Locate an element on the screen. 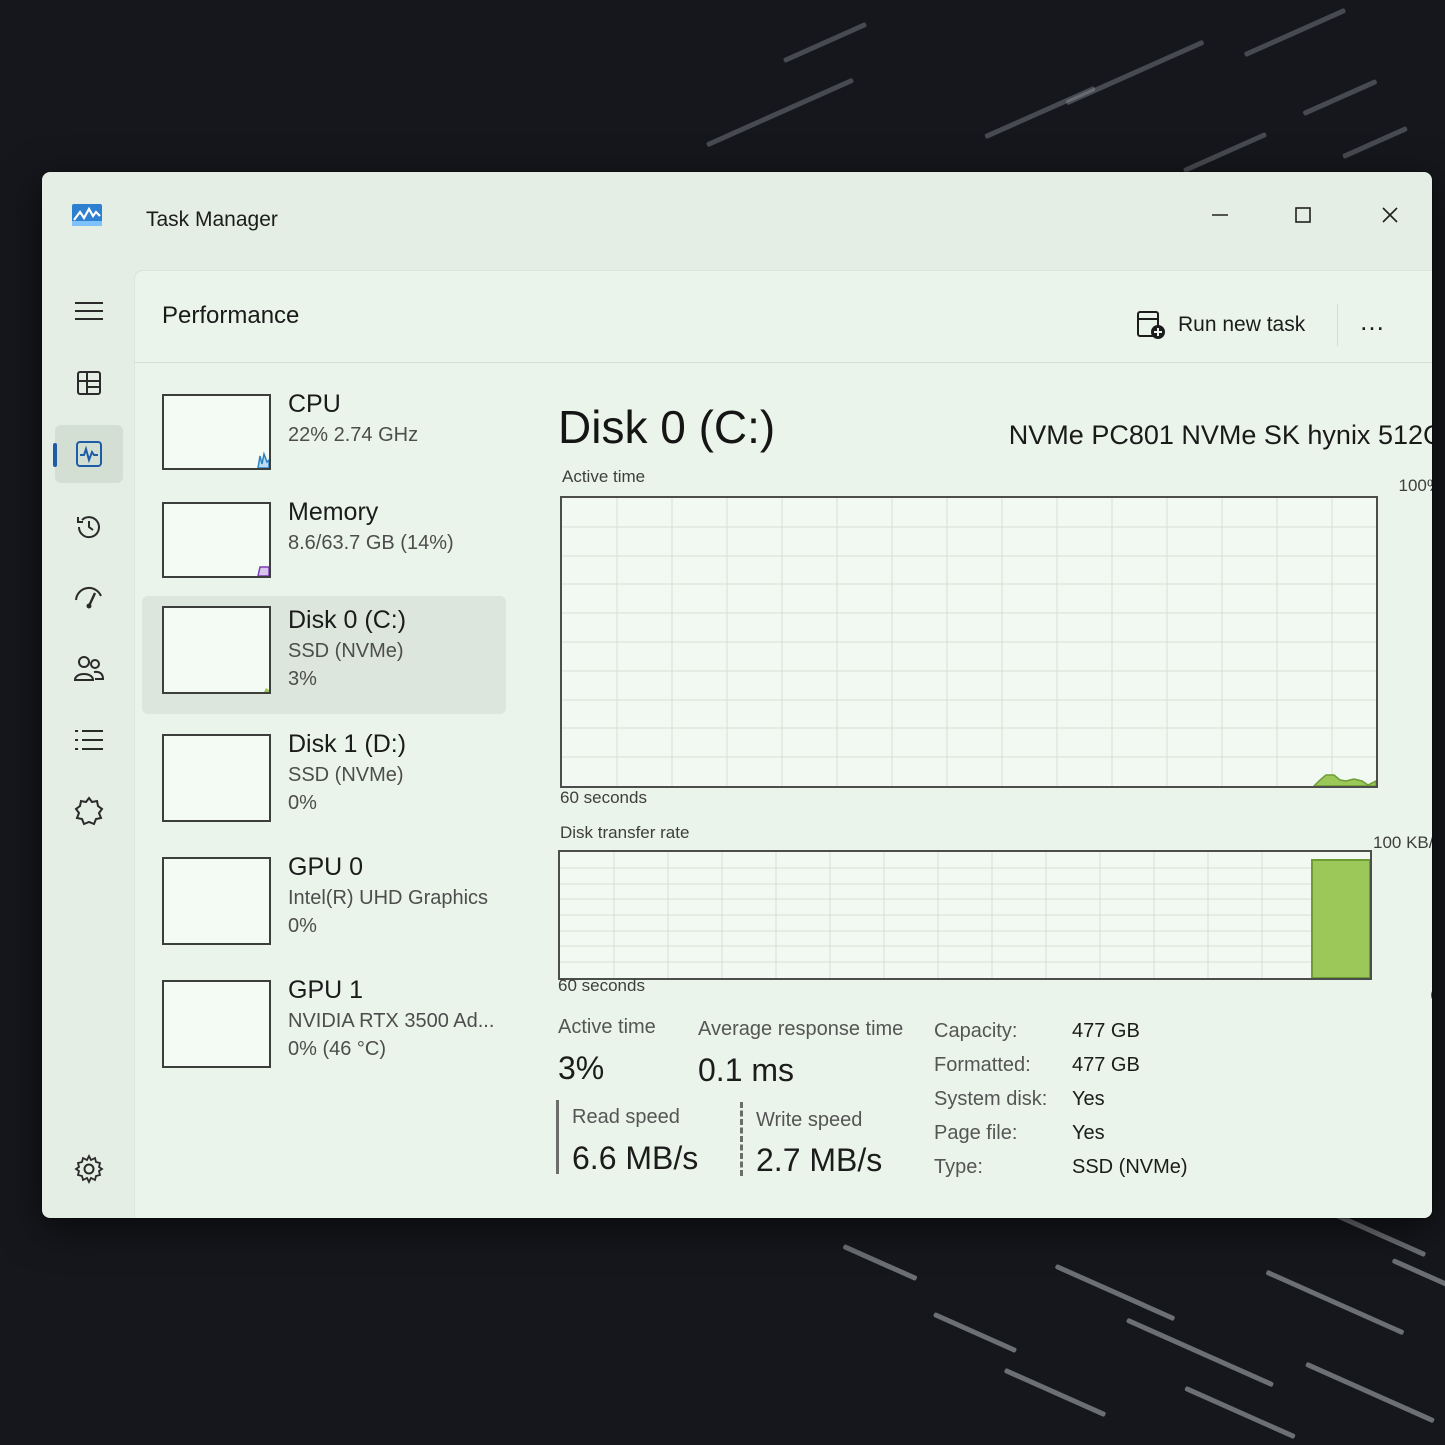  device-item-disk0: Disk 0 (C:) SSD (NVMe) 3% is located at coordinates (324, 655).